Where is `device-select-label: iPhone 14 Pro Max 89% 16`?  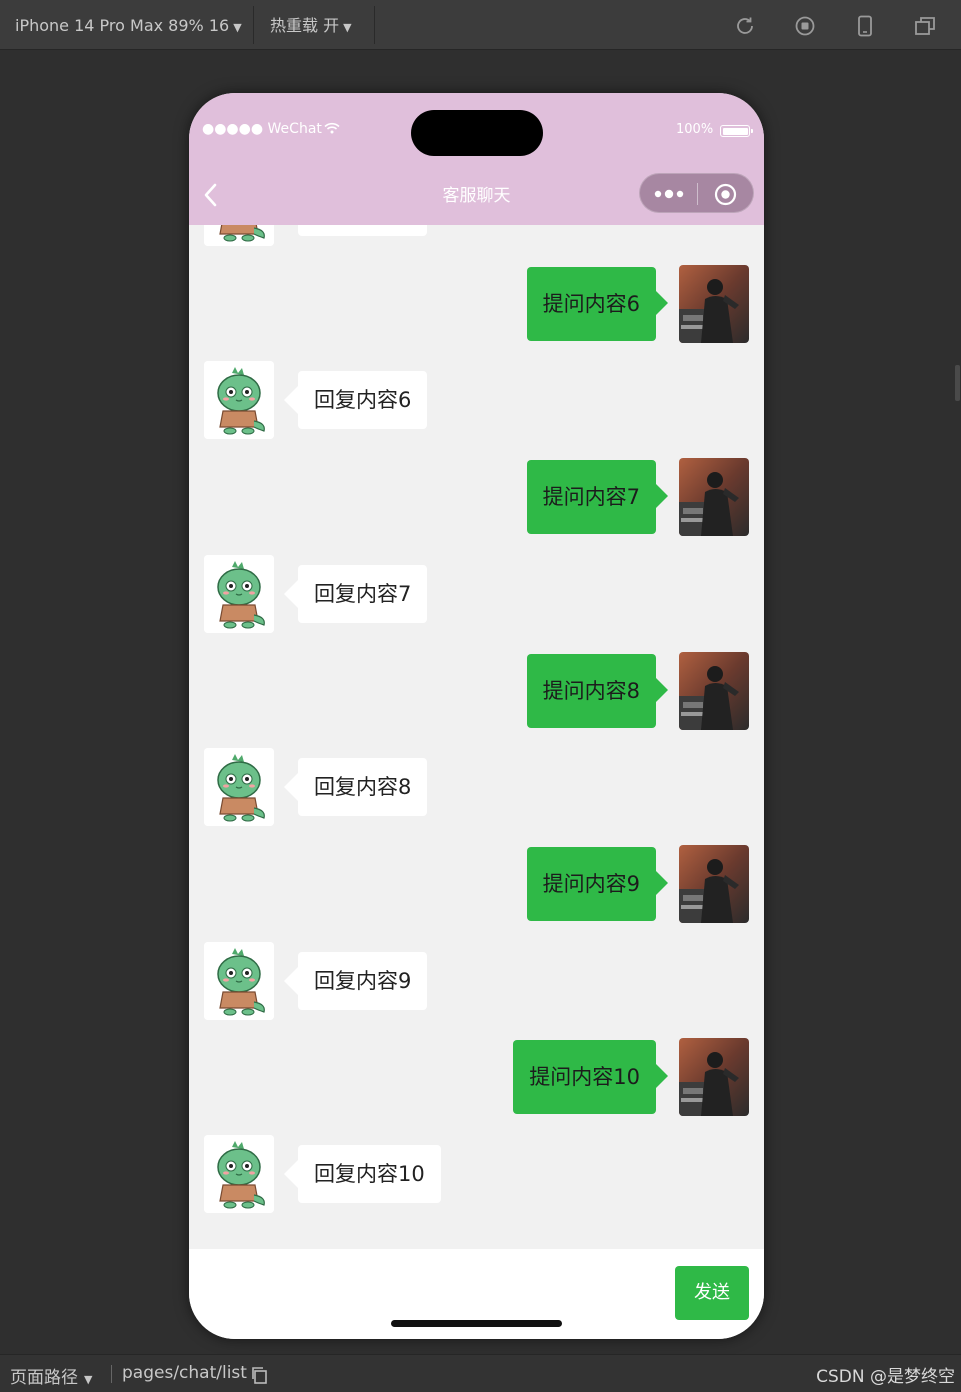
device-select-label: iPhone 14 Pro Max 89% 16 is located at coordinates (122, 25).